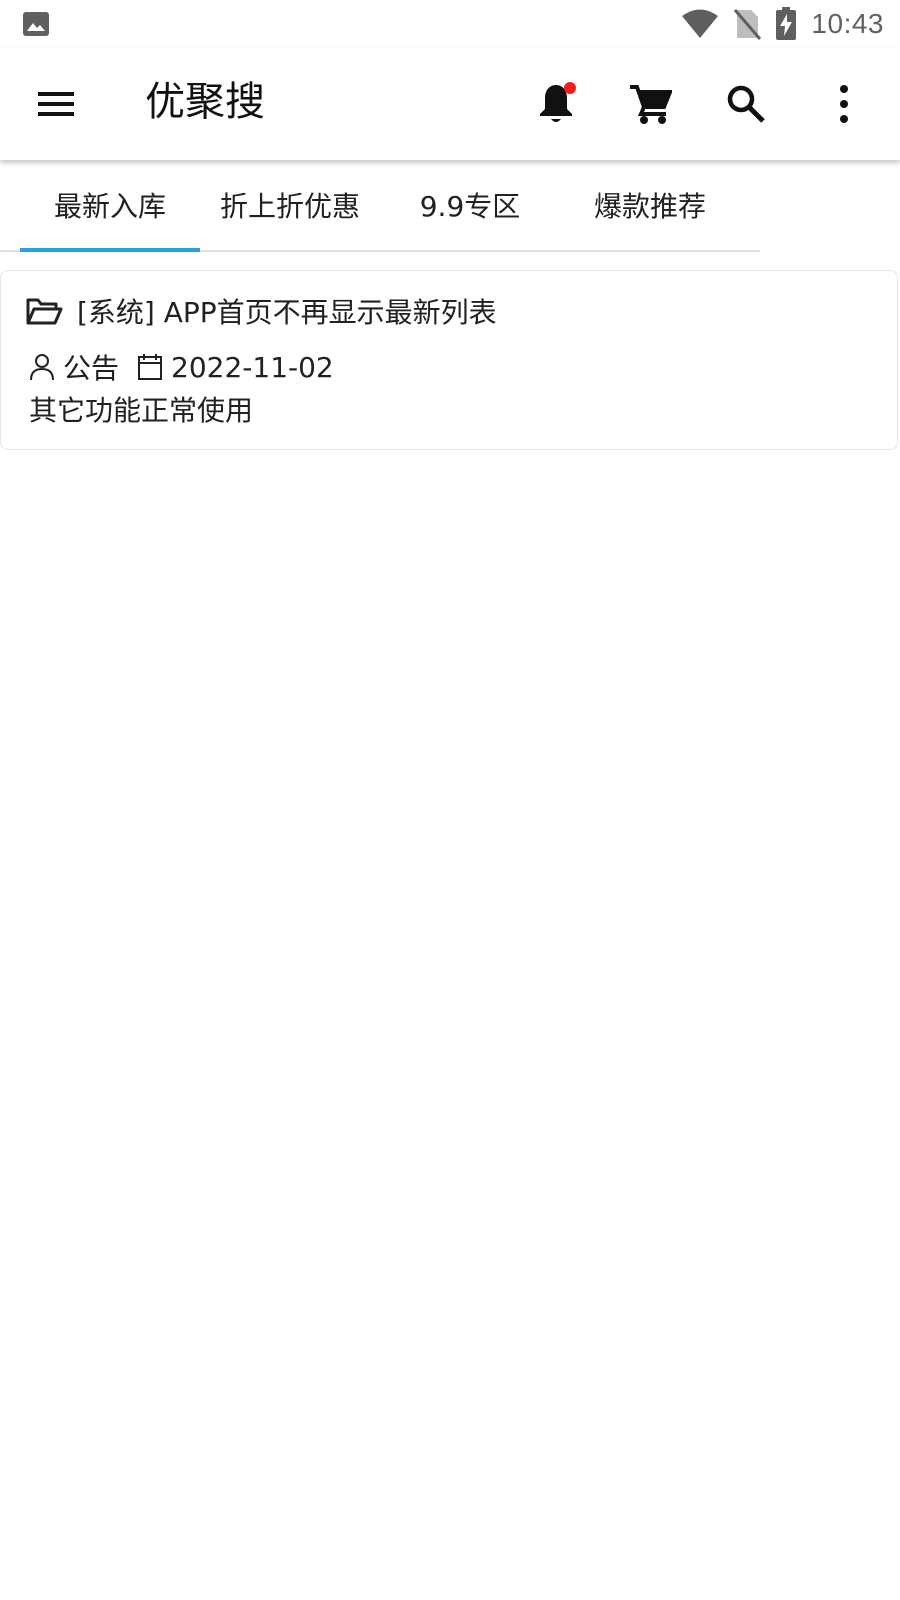  What do you see at coordinates (44, 311) in the screenshot?
I see `folder-open-icon` at bounding box center [44, 311].